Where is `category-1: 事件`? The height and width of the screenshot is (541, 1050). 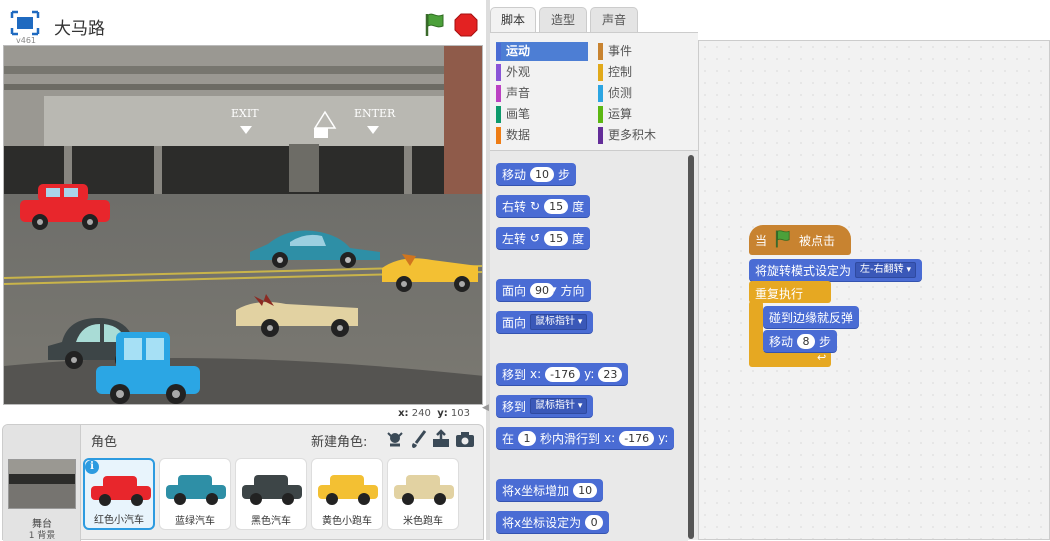
category-1: 事件 is located at coordinates (644, 51).